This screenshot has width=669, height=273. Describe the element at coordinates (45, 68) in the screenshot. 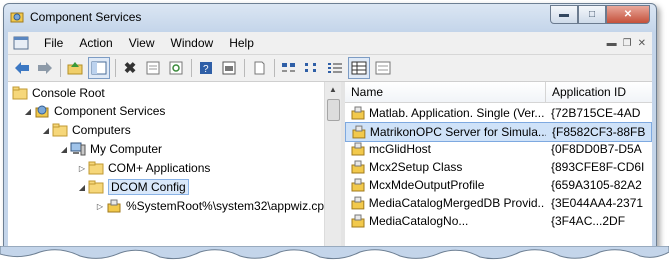

I see `forward-arrow-icon` at that location.